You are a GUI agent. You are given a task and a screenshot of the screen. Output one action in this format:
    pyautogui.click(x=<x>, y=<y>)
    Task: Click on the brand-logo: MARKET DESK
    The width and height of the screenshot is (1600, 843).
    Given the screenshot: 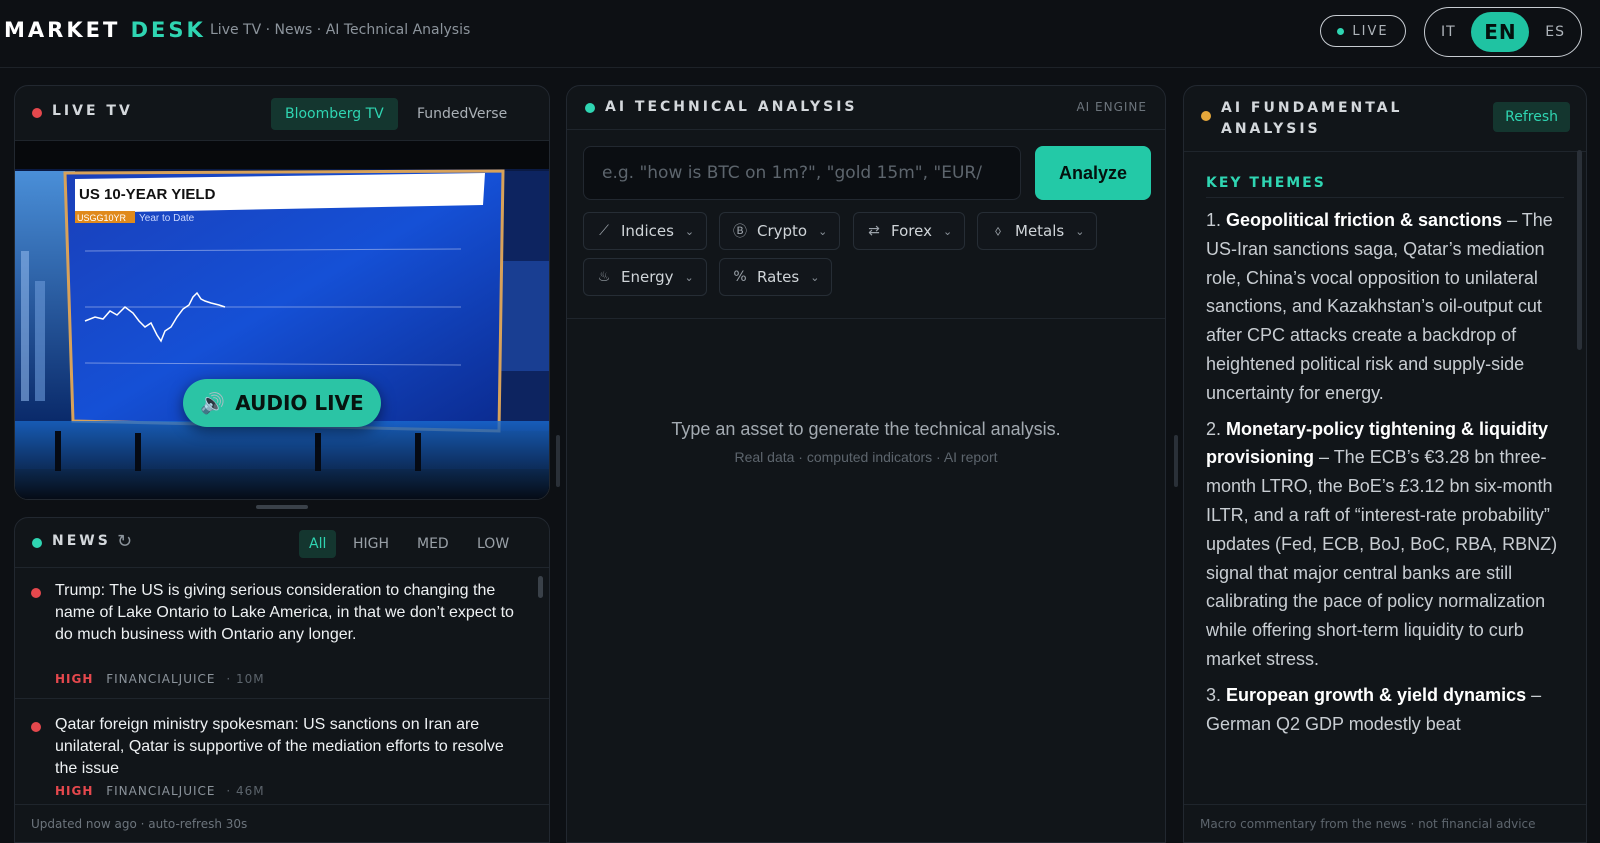 What is the action you would take?
    pyautogui.click(x=105, y=30)
    